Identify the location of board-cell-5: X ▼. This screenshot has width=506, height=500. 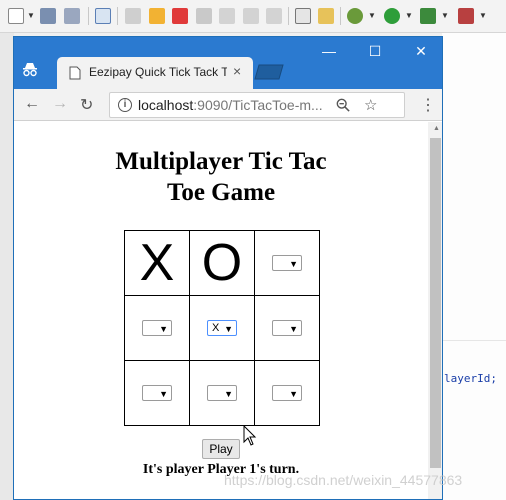
(222, 328).